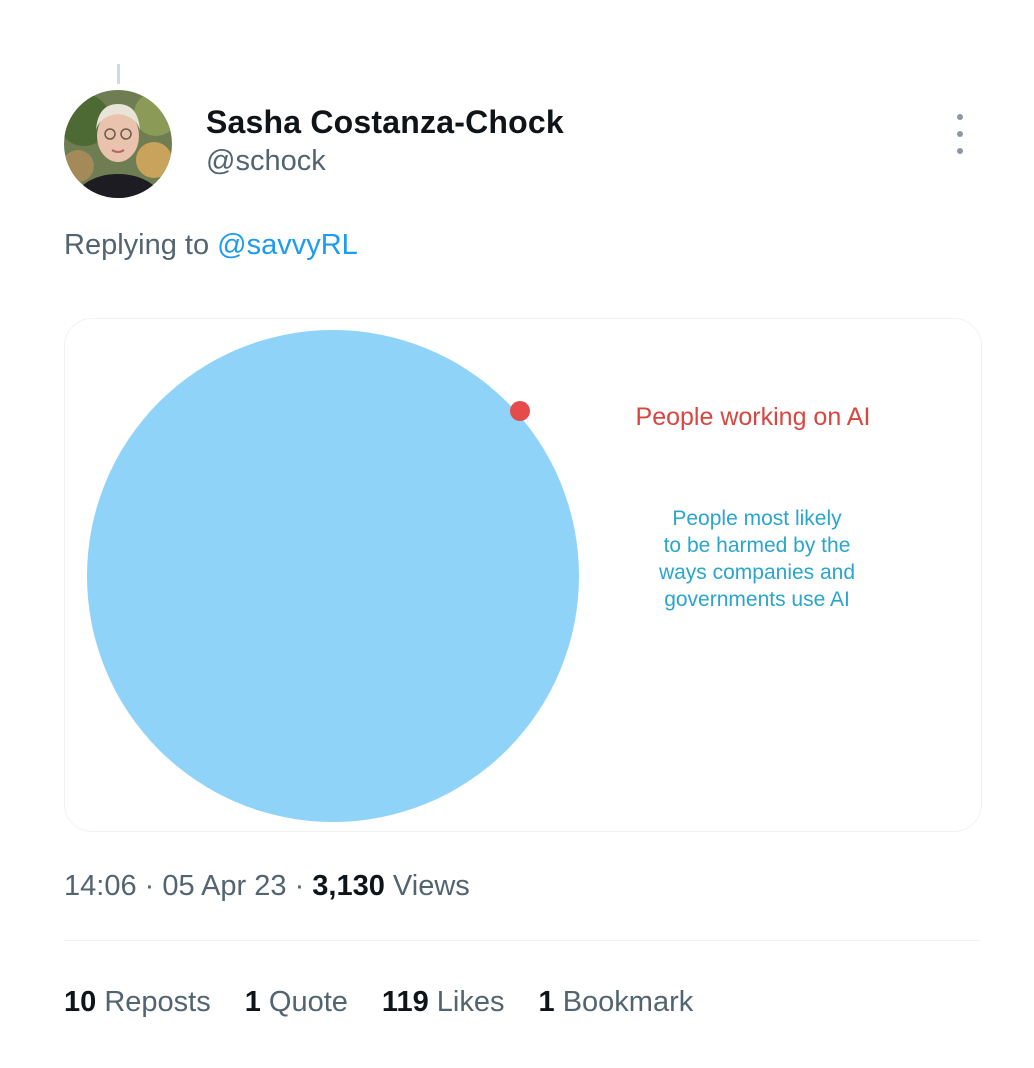 This screenshot has width=1034, height=1068. I want to click on large-group-label-line: ways companies and, so click(756, 572).